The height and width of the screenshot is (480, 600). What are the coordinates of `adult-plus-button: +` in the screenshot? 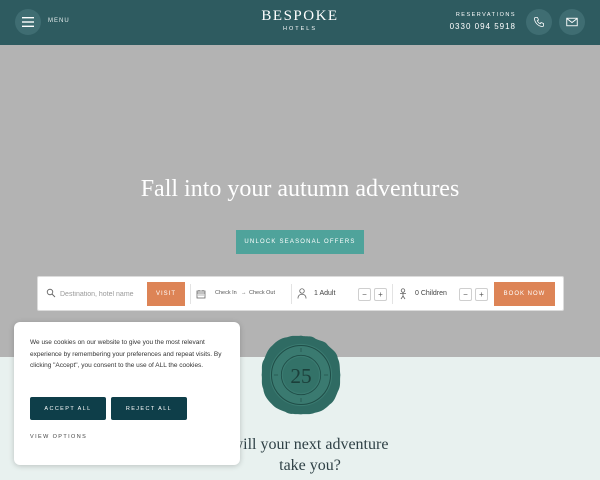 It's located at (380, 294).